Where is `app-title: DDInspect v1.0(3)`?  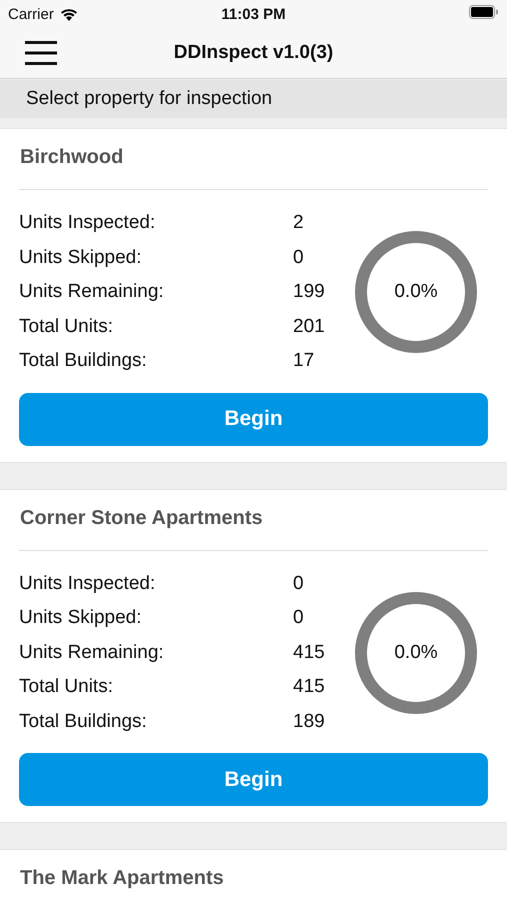
app-title: DDInspect v1.0(3) is located at coordinates (254, 53).